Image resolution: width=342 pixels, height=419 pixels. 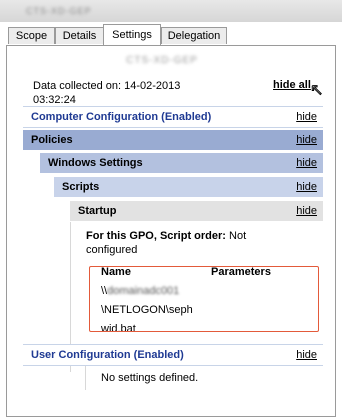 What do you see at coordinates (316, 90) in the screenshot?
I see `mouse-cursor-icon: ↖` at bounding box center [316, 90].